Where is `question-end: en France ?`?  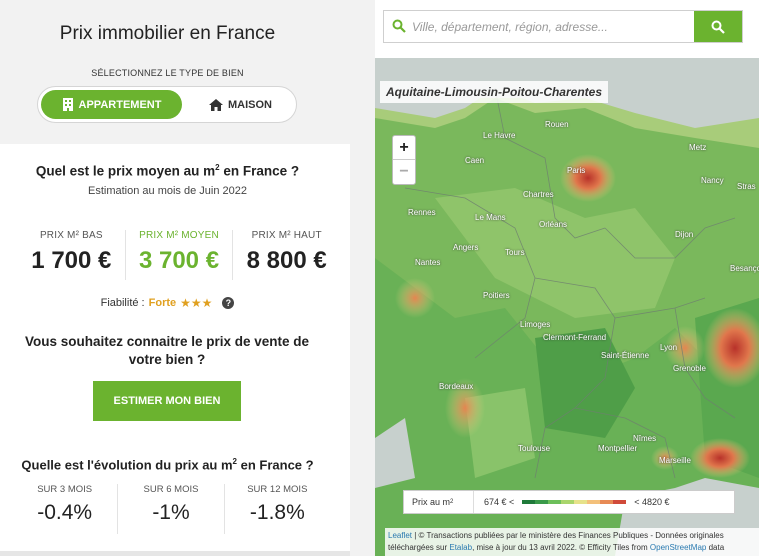
question-end: en France ? is located at coordinates (259, 171).